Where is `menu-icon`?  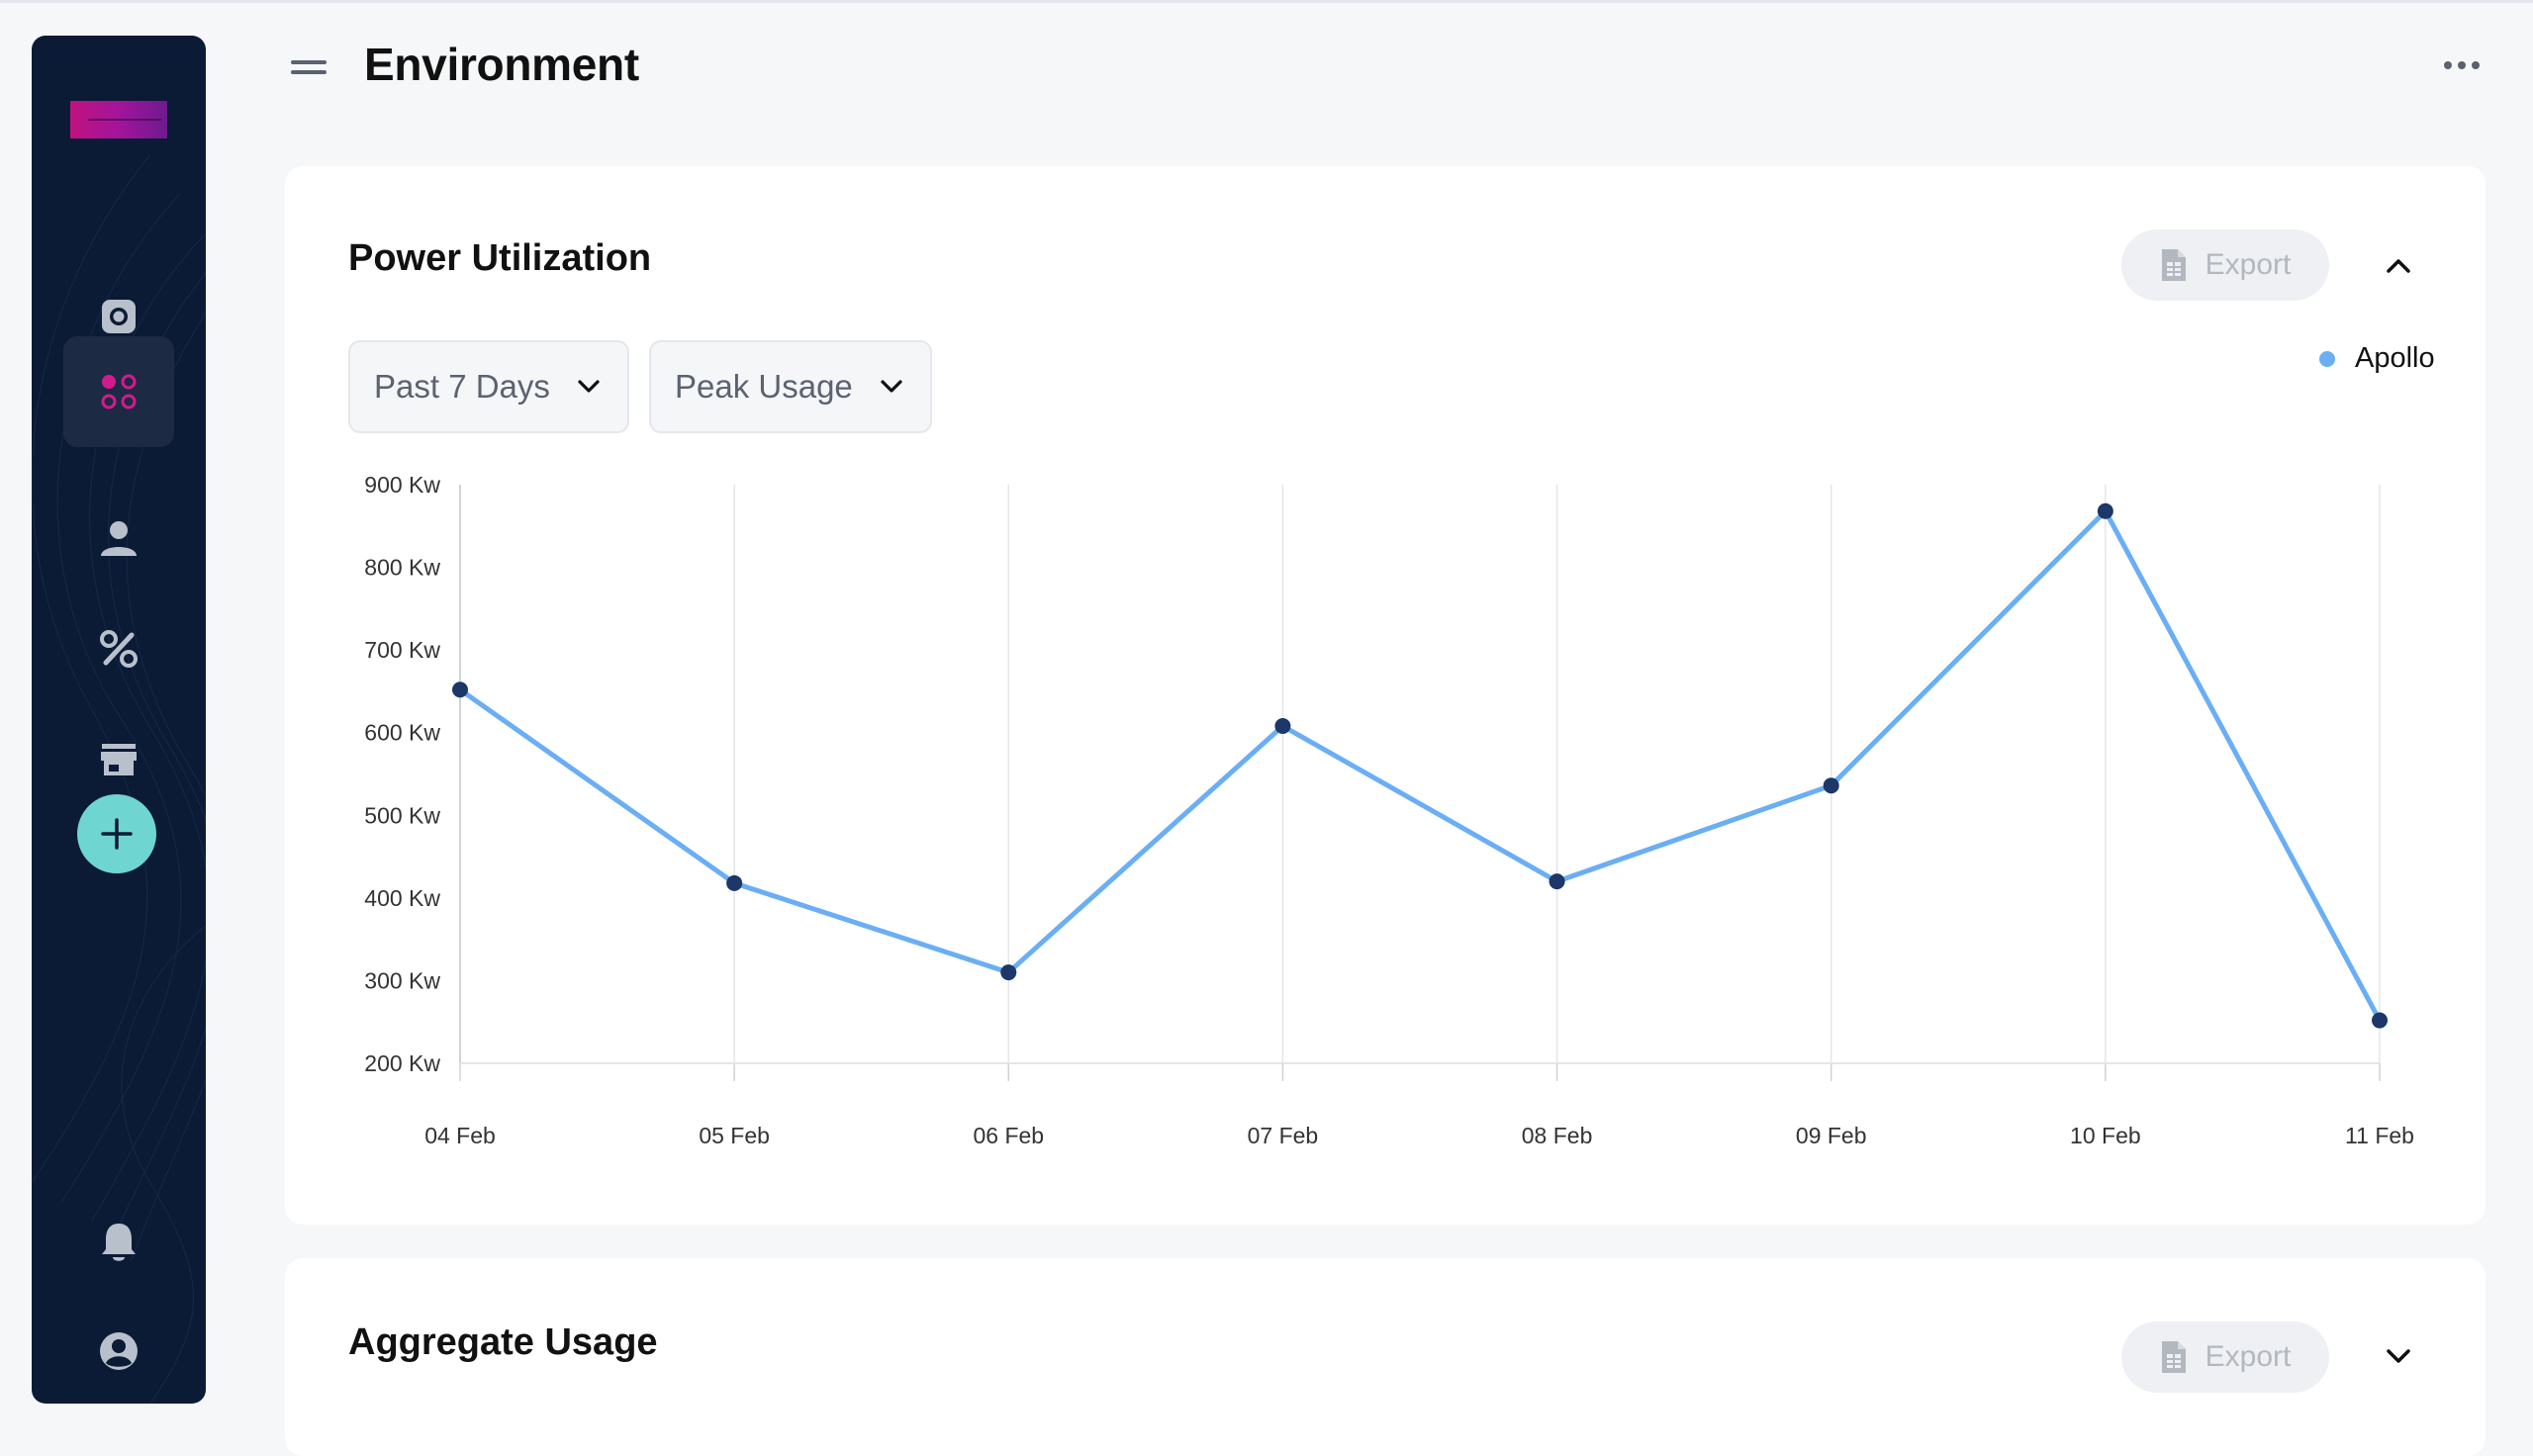
menu-icon is located at coordinates (309, 67).